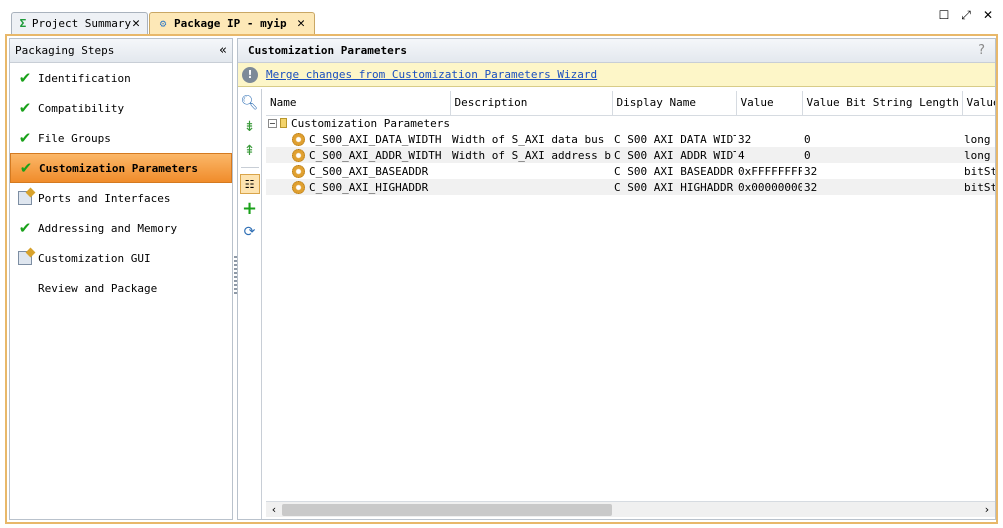 Image resolution: width=1003 pixels, height=528 pixels. What do you see at coordinates (250, 304) in the screenshot?
I see `parameters-toolbar: 🔍︎ ⇟ ⇞ ☷ + ⟳` at bounding box center [250, 304].